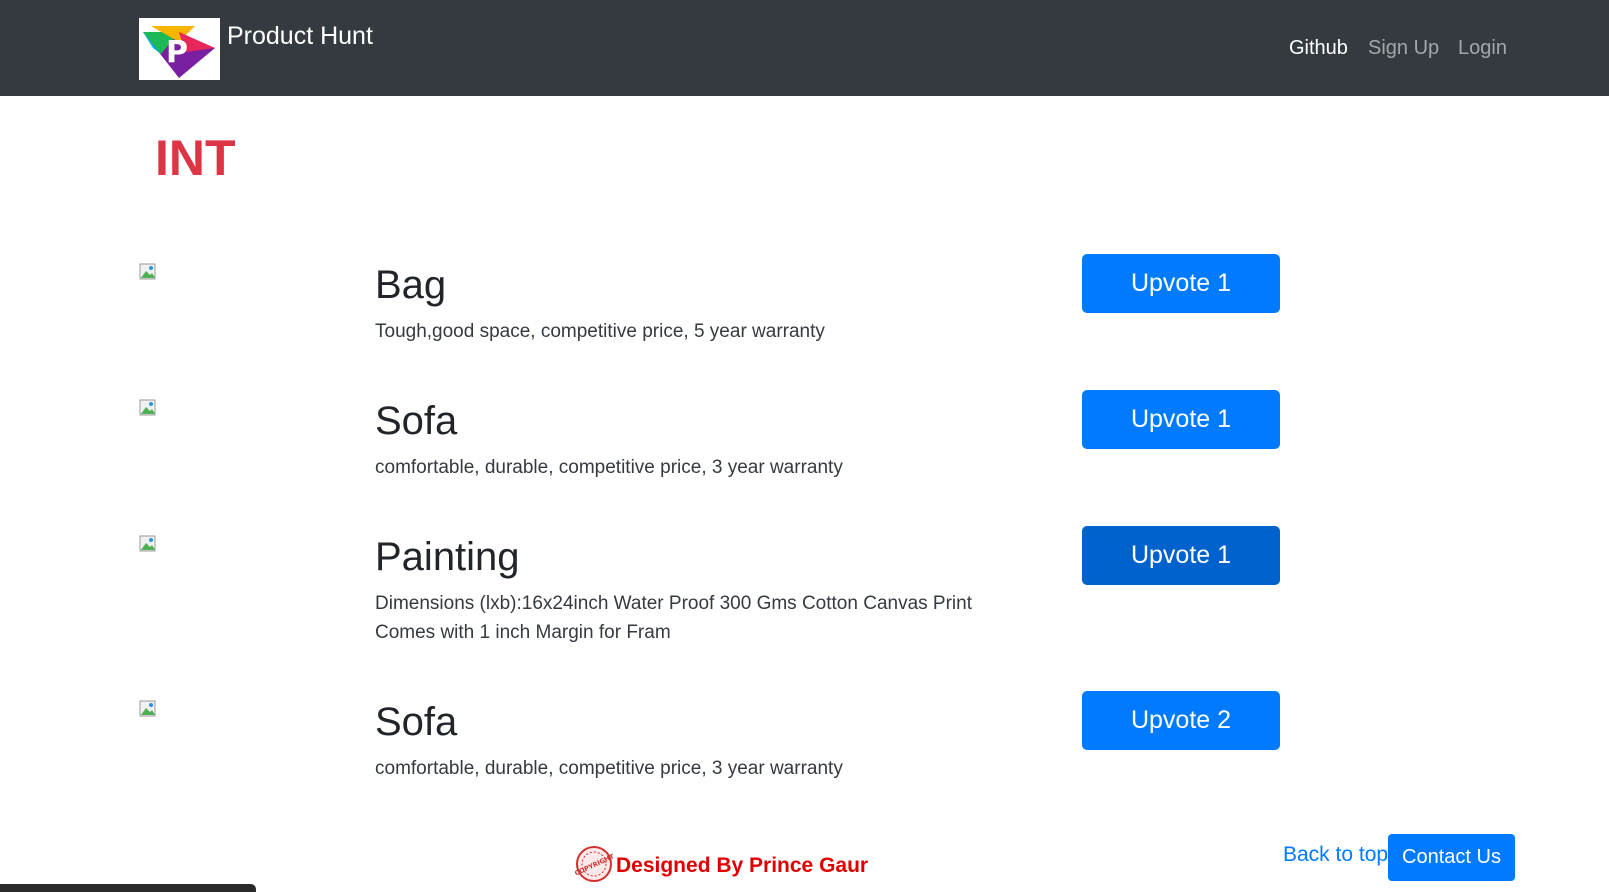  Describe the element at coordinates (1451, 857) in the screenshot. I see `contact-us-button: Contact Us` at that location.